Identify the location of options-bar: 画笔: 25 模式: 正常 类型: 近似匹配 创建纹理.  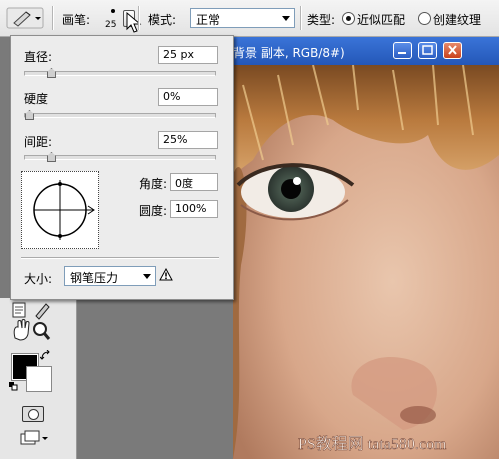
(249, 18).